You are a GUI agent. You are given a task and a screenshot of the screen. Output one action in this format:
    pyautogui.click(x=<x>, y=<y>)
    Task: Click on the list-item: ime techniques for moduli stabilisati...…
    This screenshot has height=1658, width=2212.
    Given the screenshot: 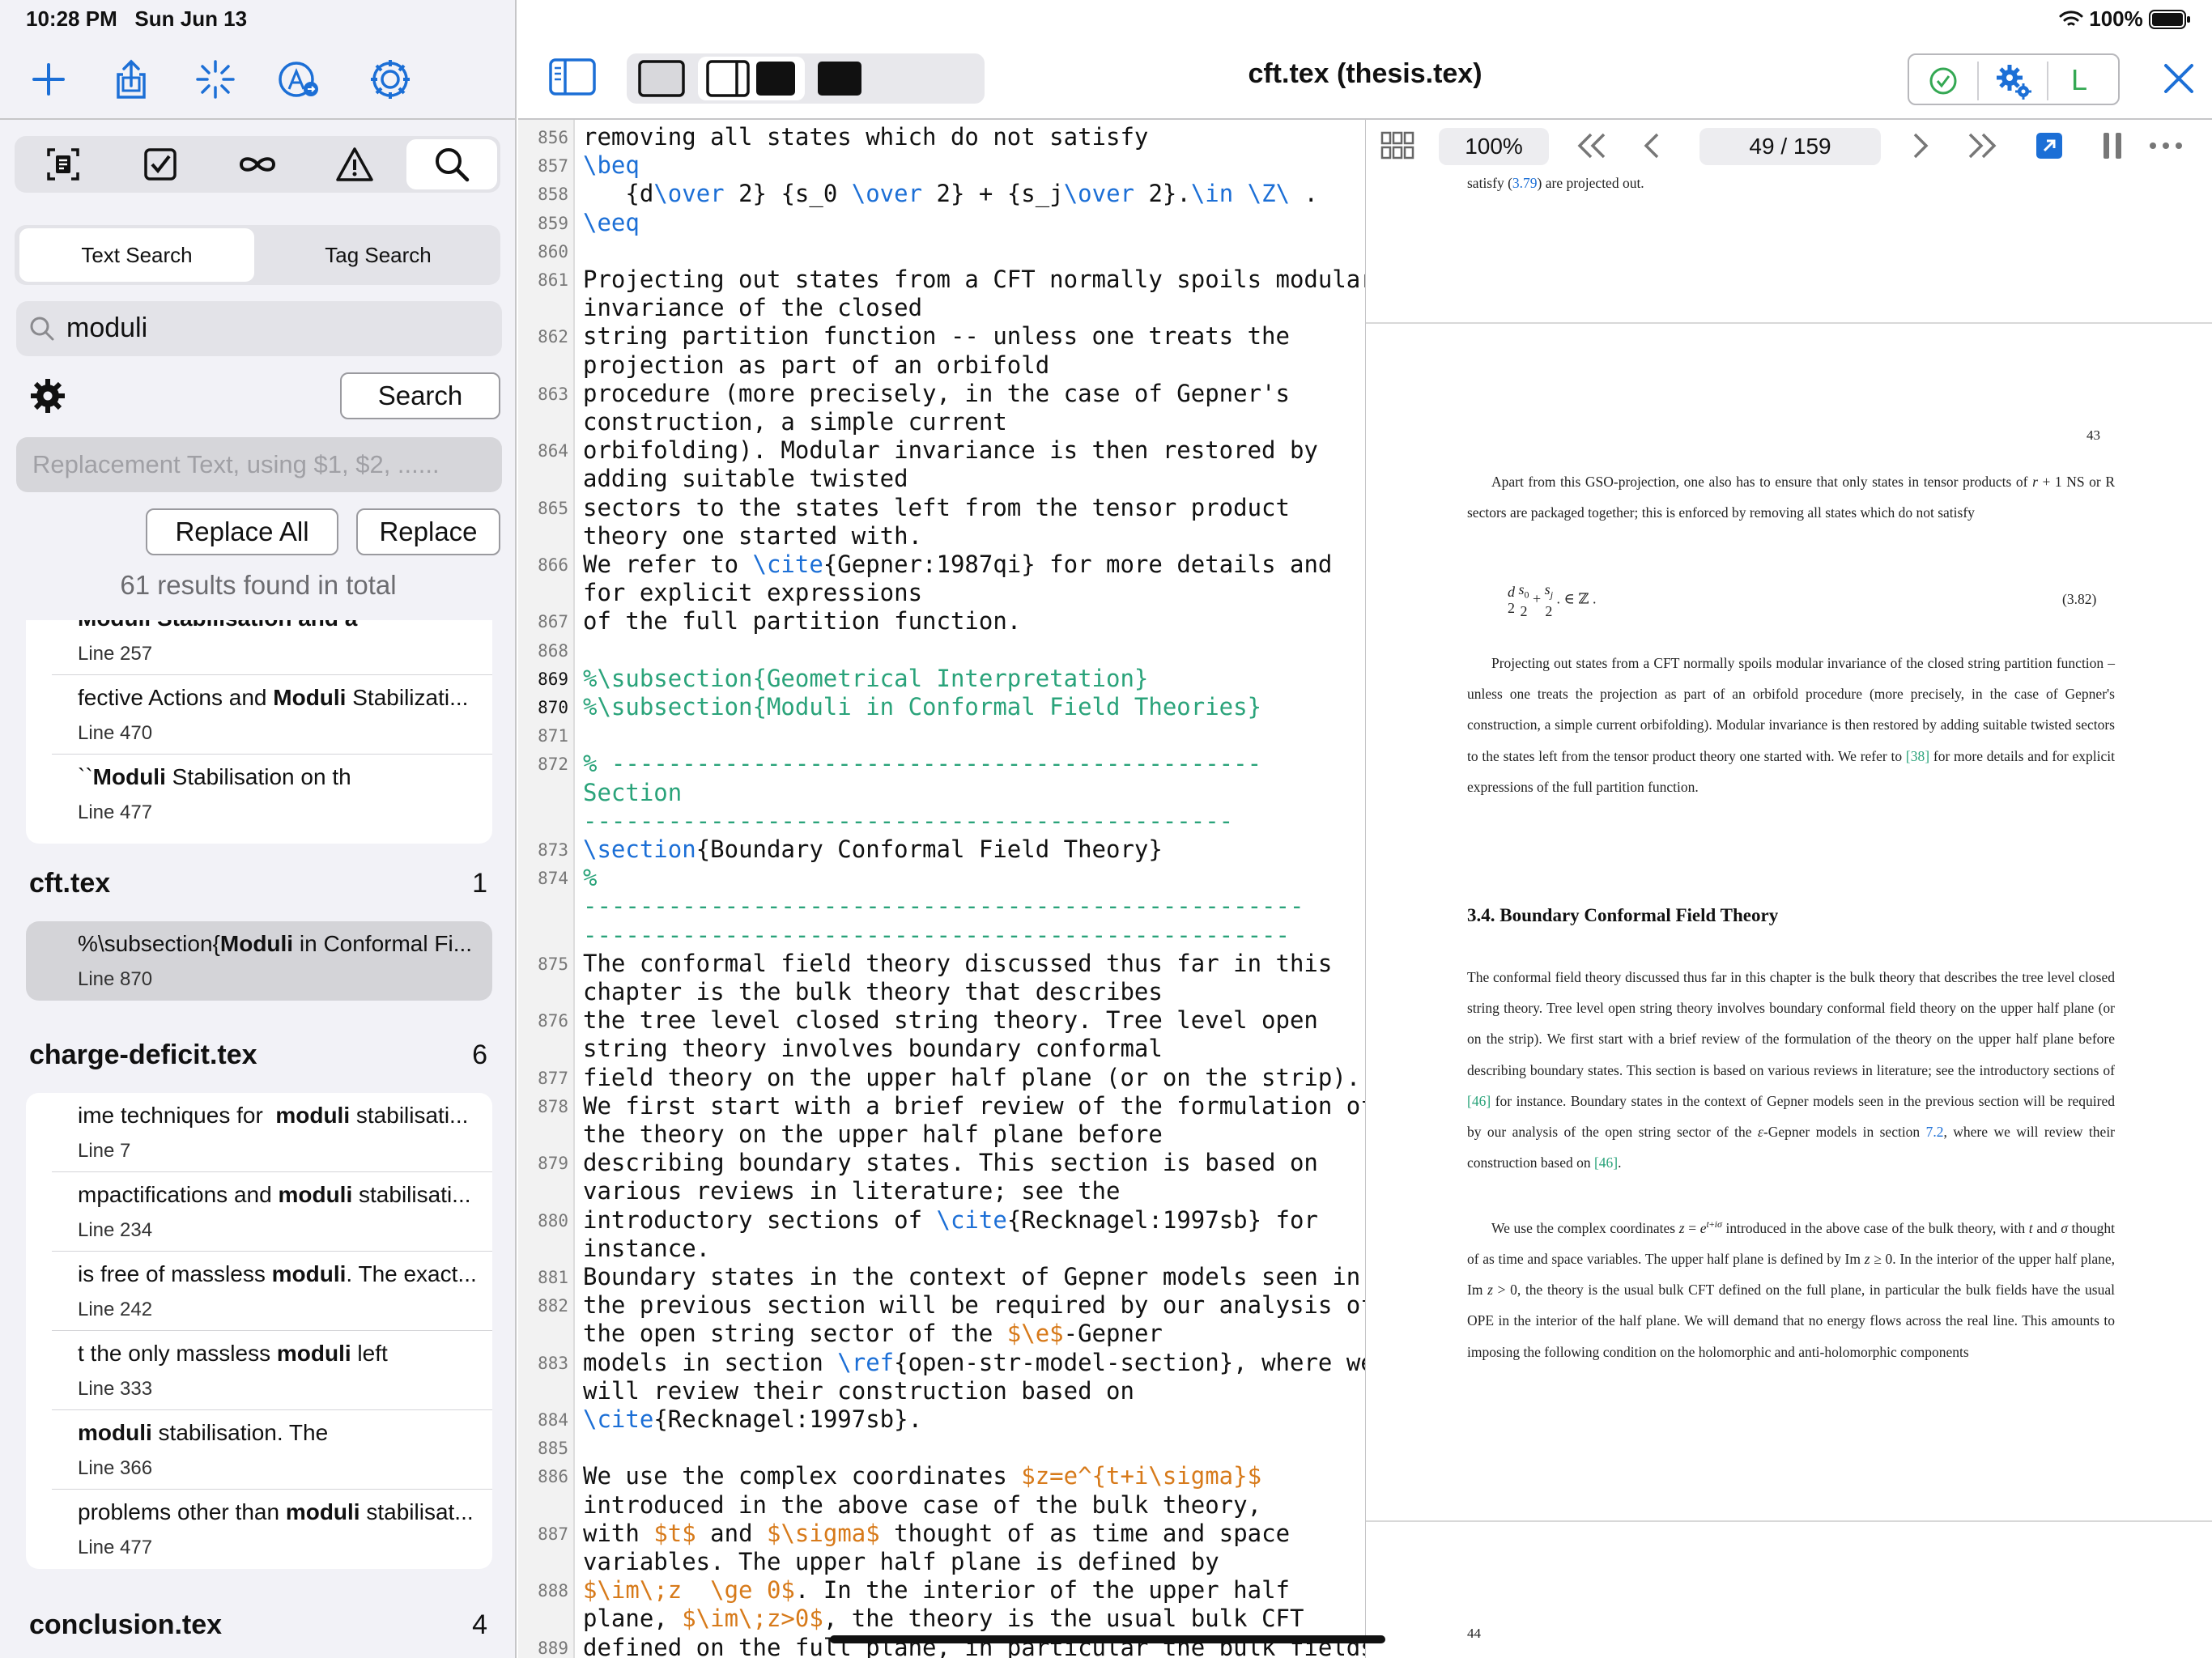 What is the action you would take?
    pyautogui.click(x=272, y=1132)
    